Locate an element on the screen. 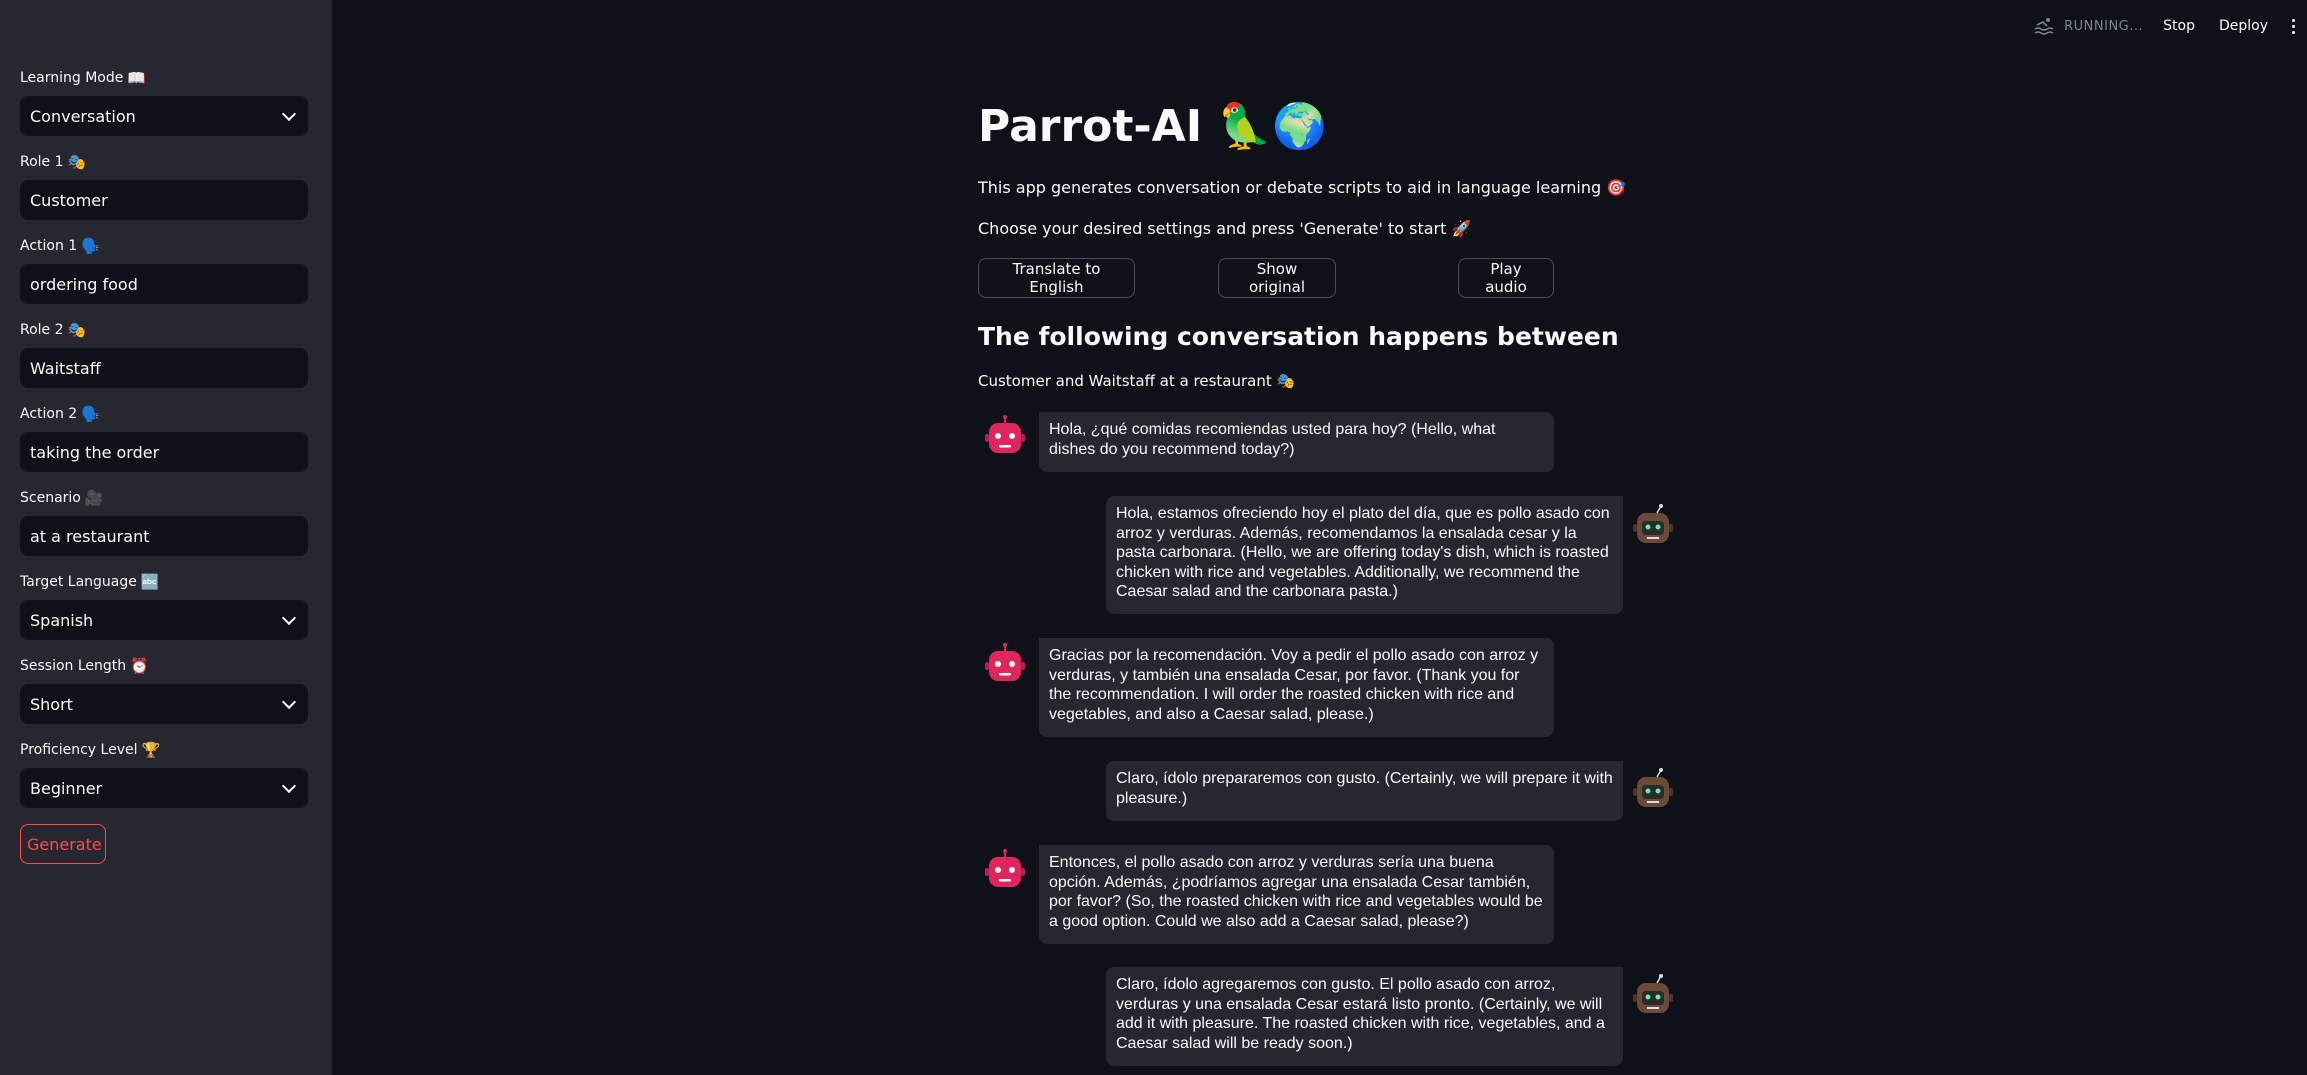  role2-field: Role 2 🎭 Waitstaff is located at coordinates (164, 354).